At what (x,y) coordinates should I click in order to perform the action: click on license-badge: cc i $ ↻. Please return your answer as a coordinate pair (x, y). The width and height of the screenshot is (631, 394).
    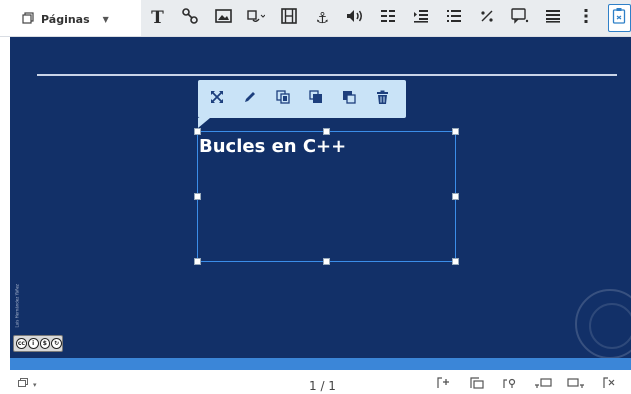
    Looking at the image, I should click on (38, 343).